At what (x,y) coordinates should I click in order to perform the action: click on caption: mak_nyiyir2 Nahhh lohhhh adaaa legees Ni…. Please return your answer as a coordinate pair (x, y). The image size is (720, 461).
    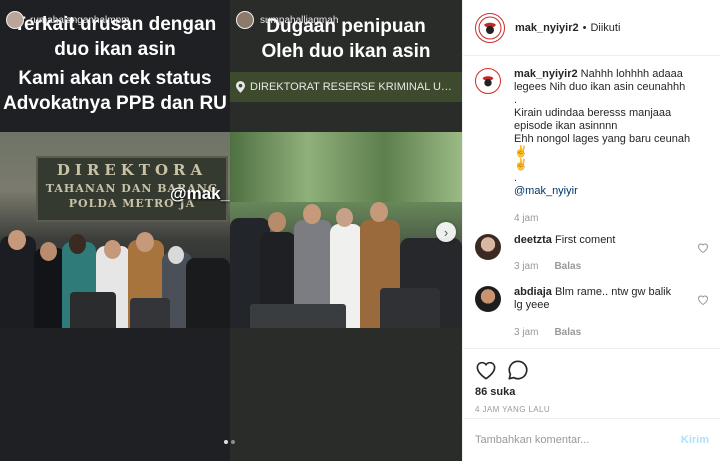
    Looking at the image, I should click on (592, 146).